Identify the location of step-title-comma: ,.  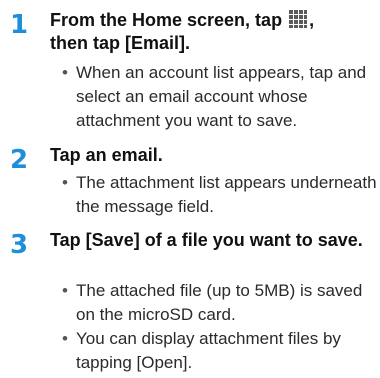
(312, 20).